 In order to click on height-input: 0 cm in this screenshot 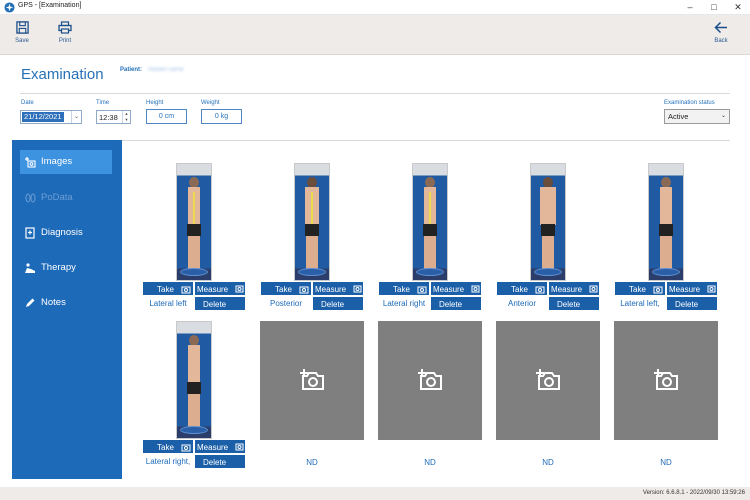, I will do `click(166, 116)`.